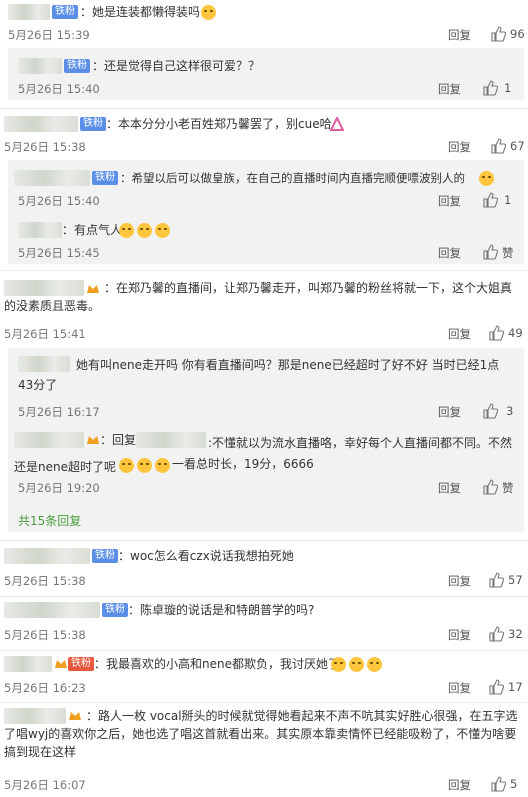 This screenshot has height=797, width=528. Describe the element at coordinates (59, 253) in the screenshot. I see `comment-time: 5月26日 15:45` at that location.